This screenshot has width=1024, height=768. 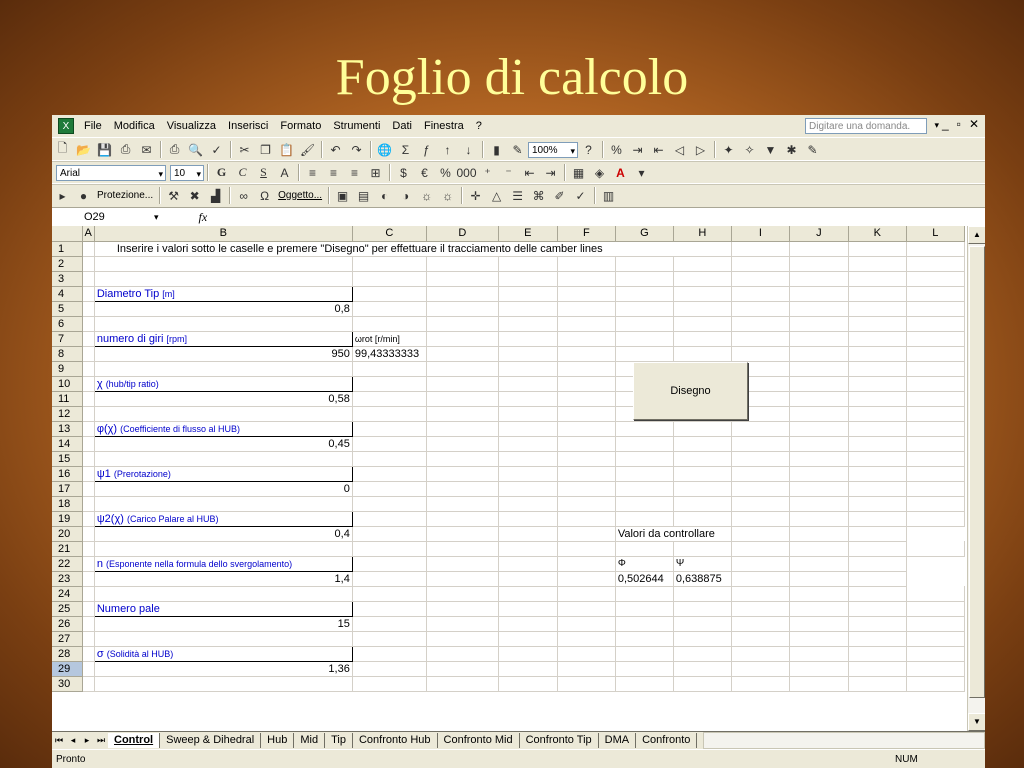 I want to click on row-header: 17, so click(x=67, y=489).